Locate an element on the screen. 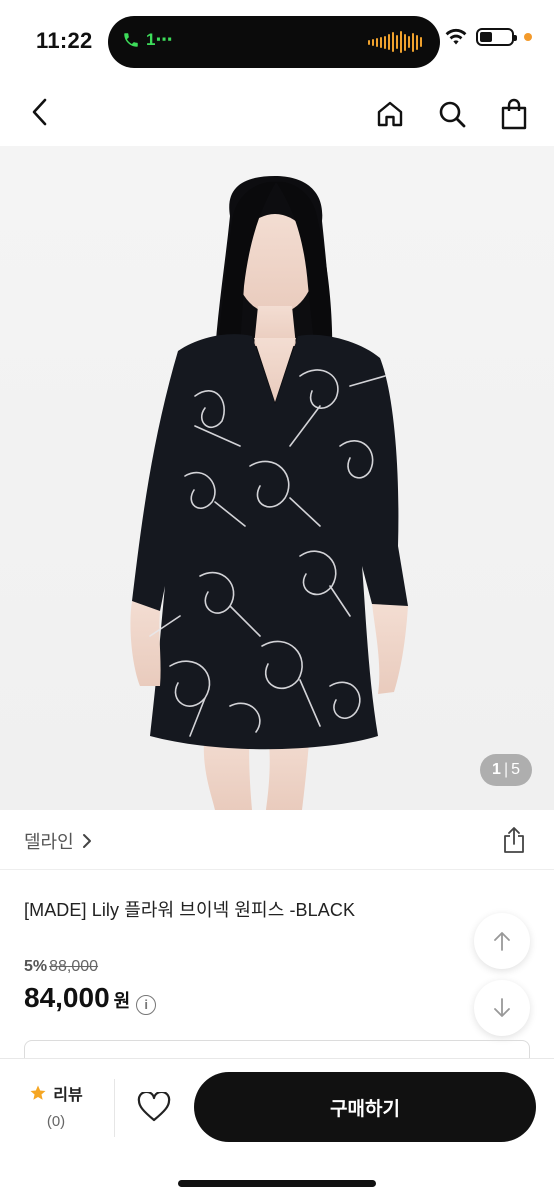  shopping-bag-icon is located at coordinates (514, 114).